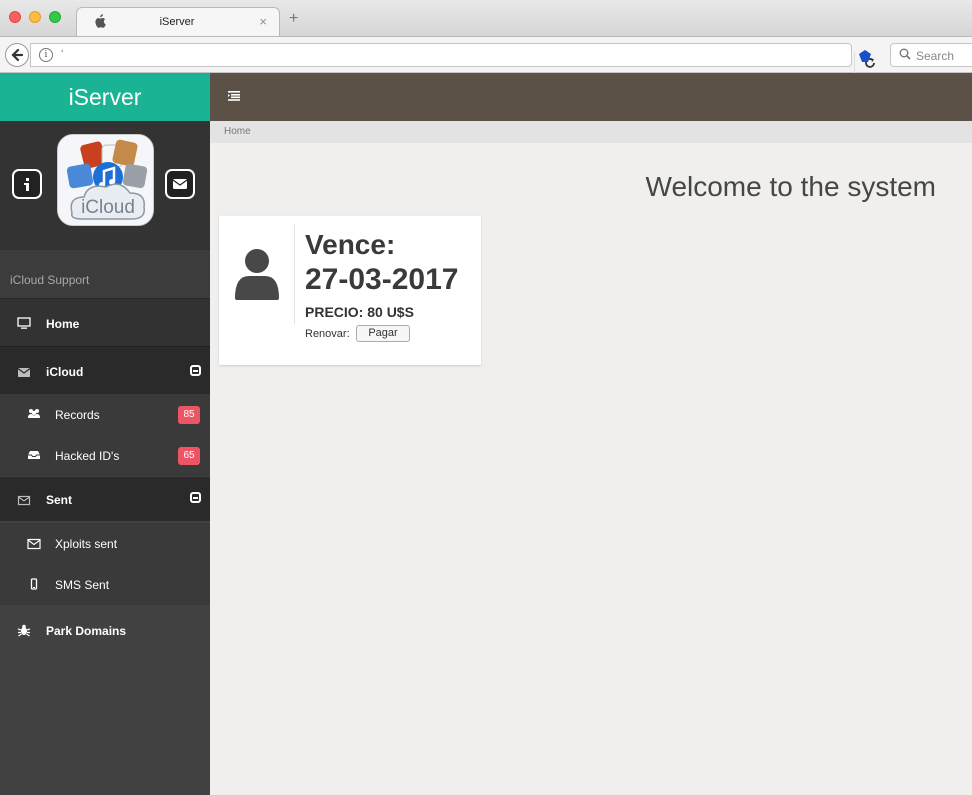 This screenshot has height=795, width=972. Describe the element at coordinates (86, 544) in the screenshot. I see `sidebar-item-label: Xploits sent` at that location.